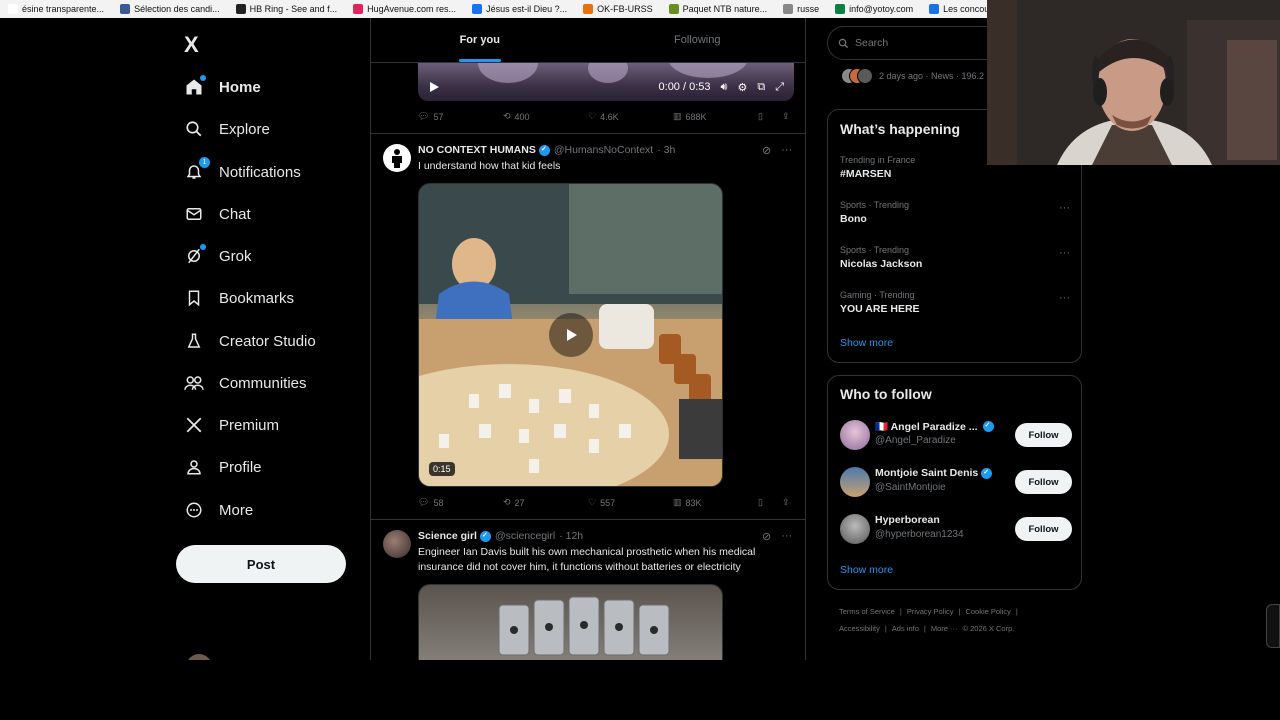 The height and width of the screenshot is (720, 1280). Describe the element at coordinates (881, 9) in the screenshot. I see `bookmark-label: info@yotoy.com` at that location.